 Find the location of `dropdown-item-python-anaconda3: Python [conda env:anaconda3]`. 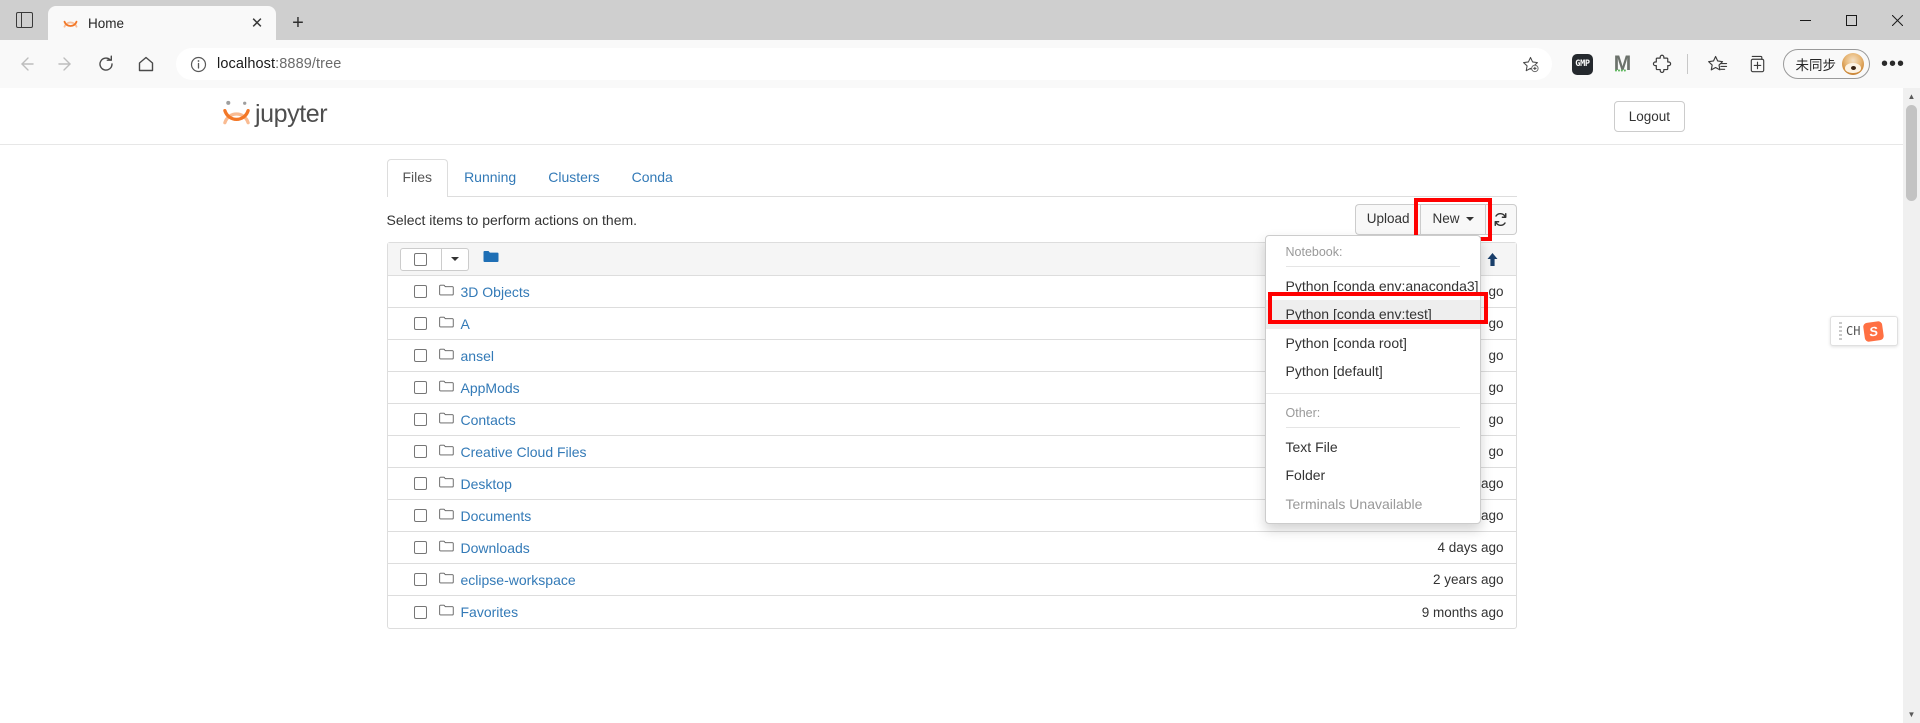

dropdown-item-python-anaconda3: Python [conda env:anaconda3] is located at coordinates (1373, 286).